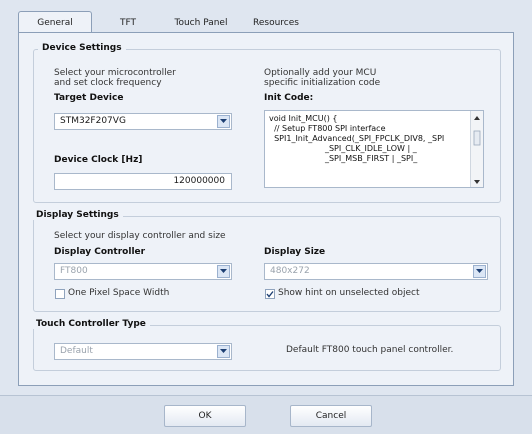 The image size is (532, 434). I want to click on init-desc-line-2: specific initialization code, so click(322, 83).